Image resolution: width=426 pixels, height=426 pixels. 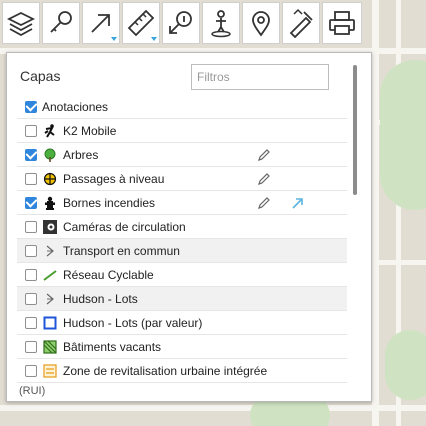 I want to click on layer-row-k2-mobile: K2 Mobile, so click(x=182, y=131).